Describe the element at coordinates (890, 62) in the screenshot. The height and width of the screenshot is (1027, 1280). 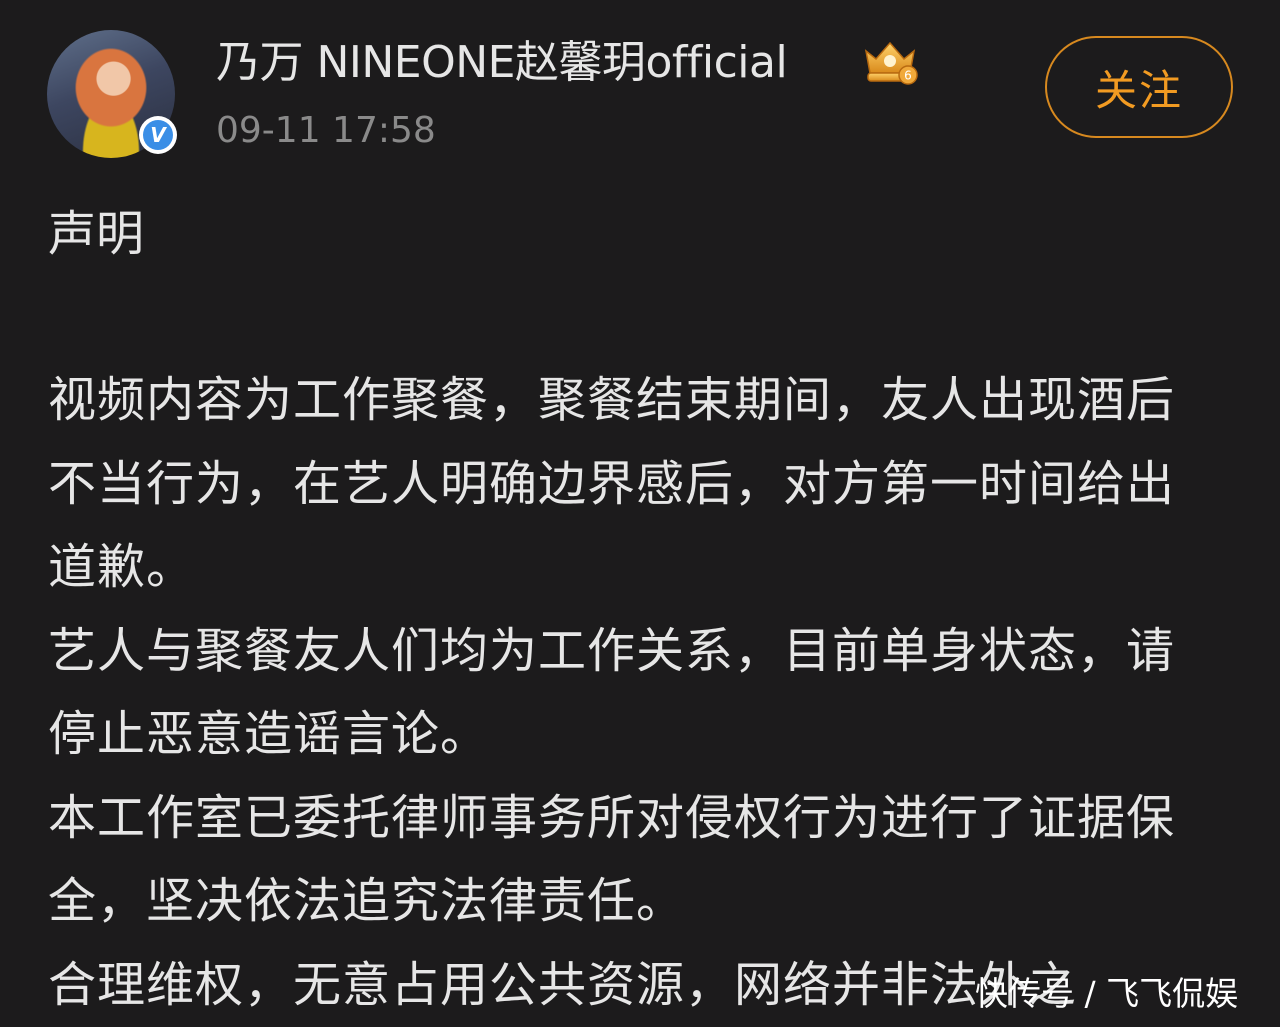
I see `crown-level-icon: 6` at that location.